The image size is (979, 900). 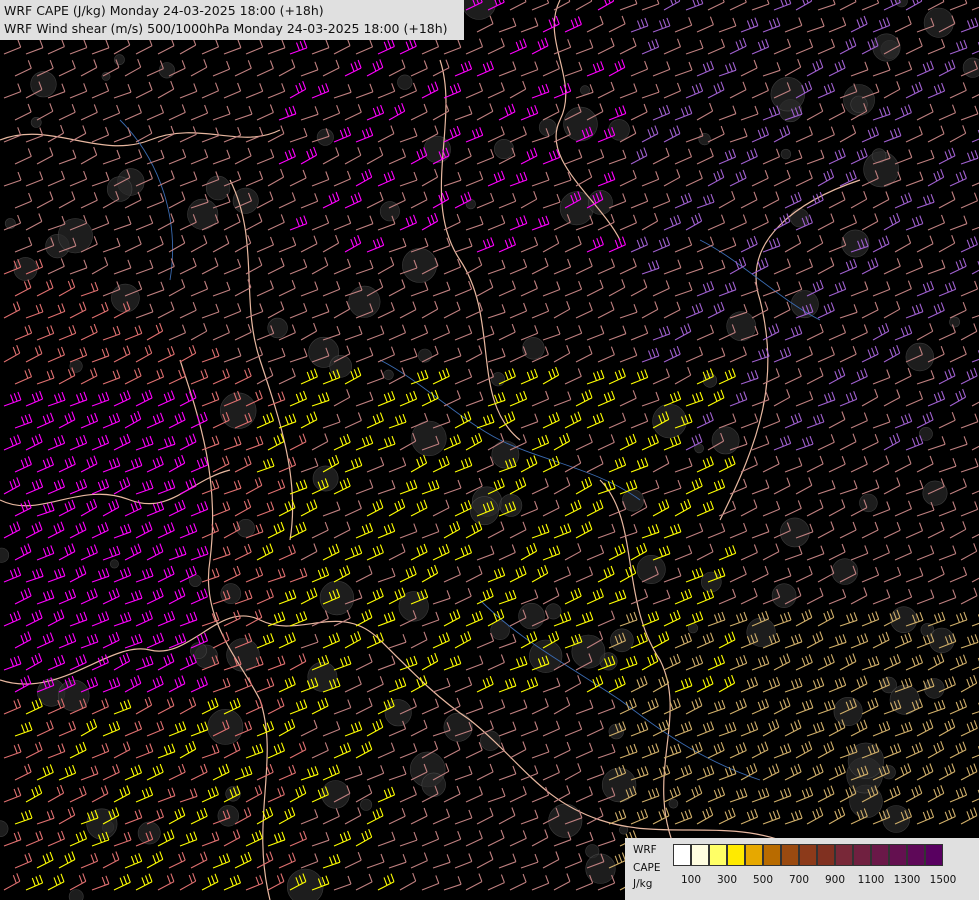 I want to click on legend-tick-label: 300, so click(x=727, y=880).